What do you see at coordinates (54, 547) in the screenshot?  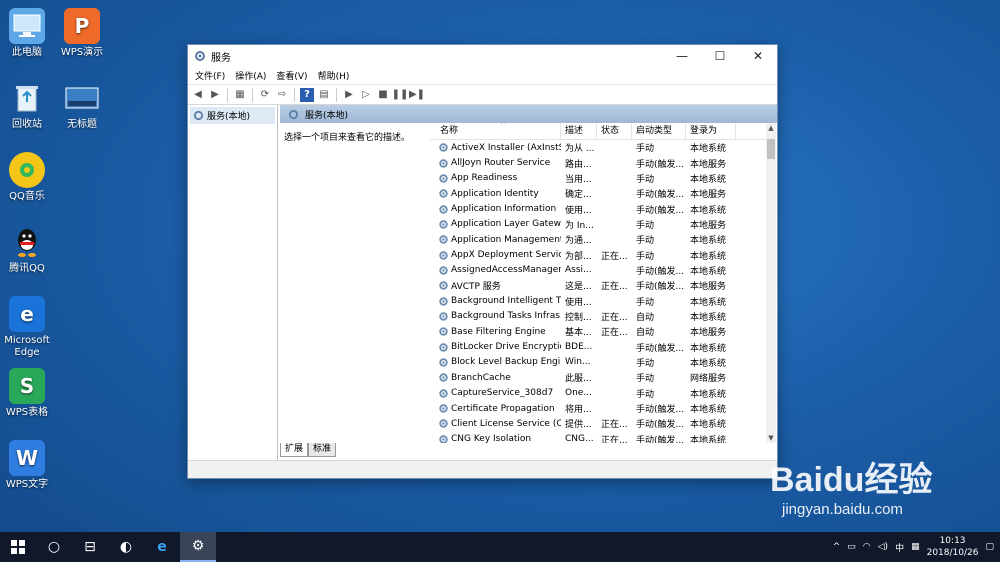 I see `search-circle-icon: ○` at bounding box center [54, 547].